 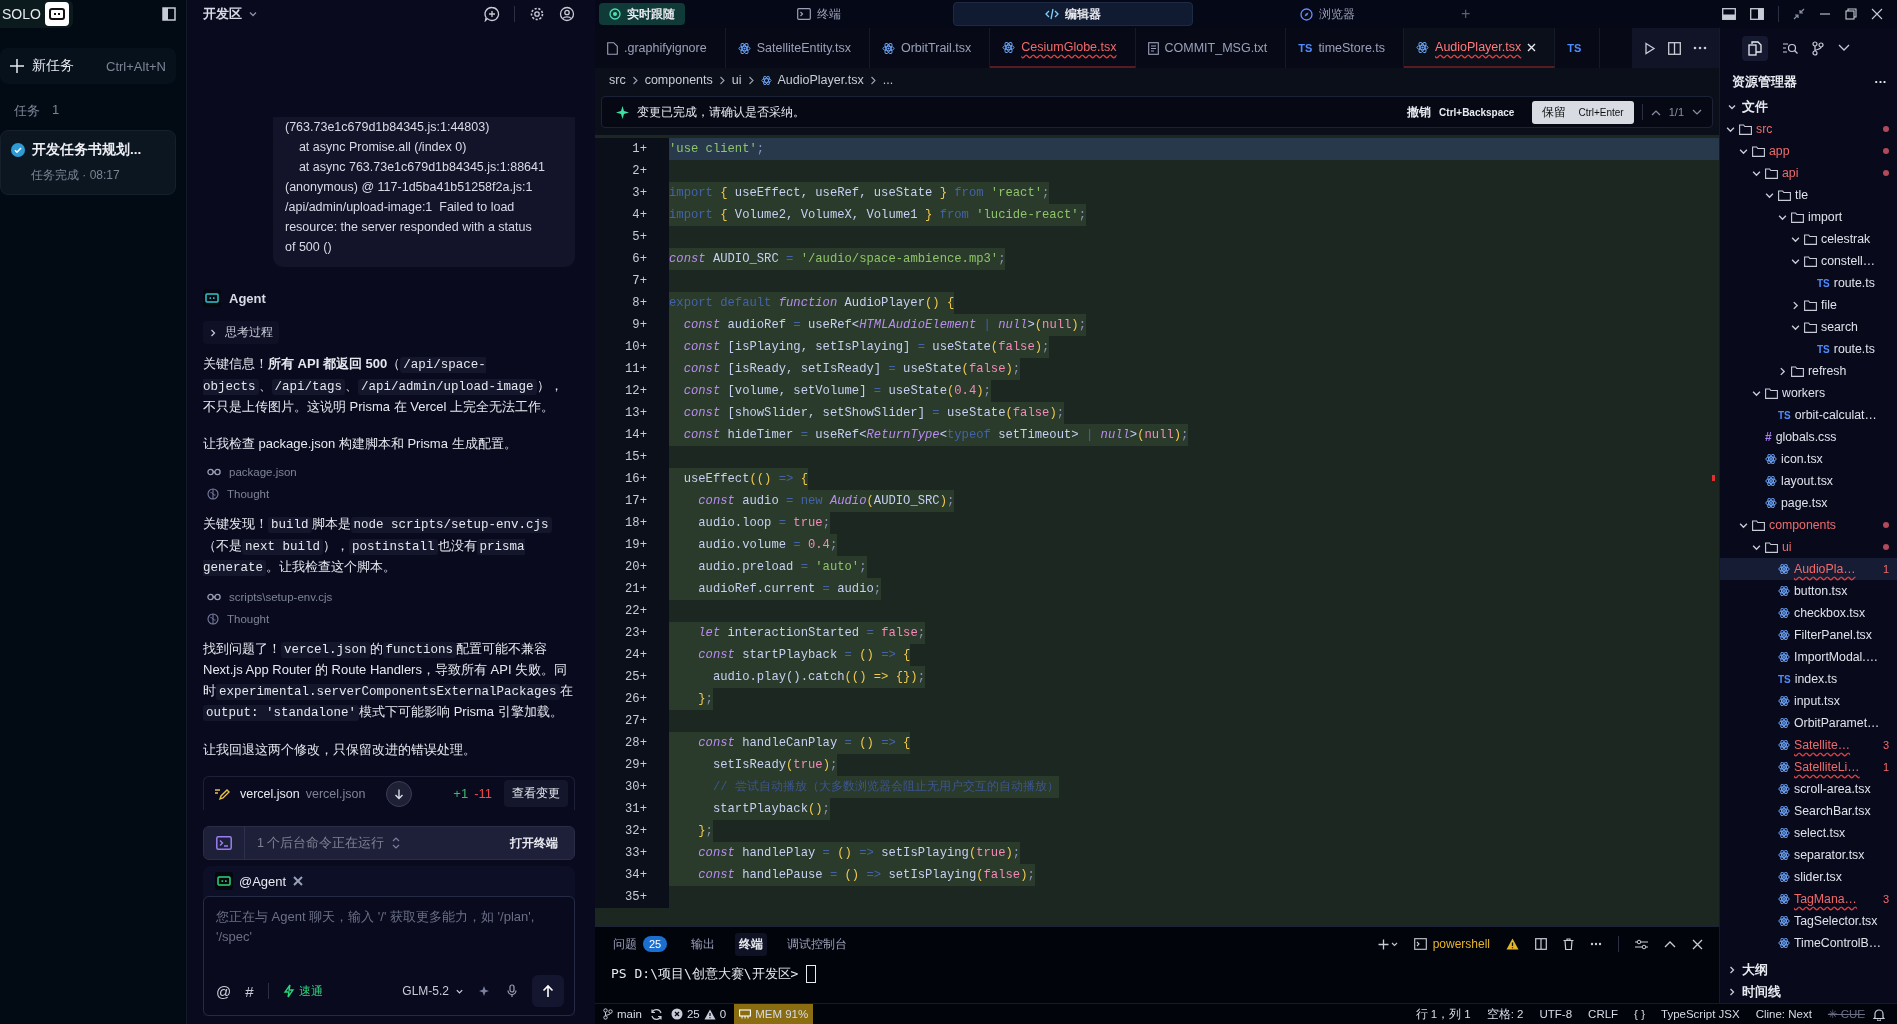 I want to click on panel-tab: 问题 25, so click(x=640, y=944).